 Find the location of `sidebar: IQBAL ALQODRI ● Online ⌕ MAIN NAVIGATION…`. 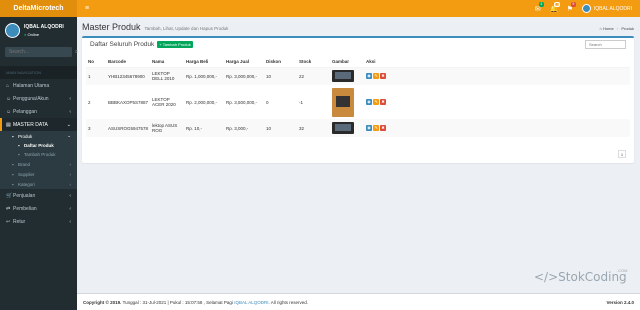

sidebar: IQBAL ALQODRI ● Online ⌕ MAIN NAVIGATION… is located at coordinates (39, 163).